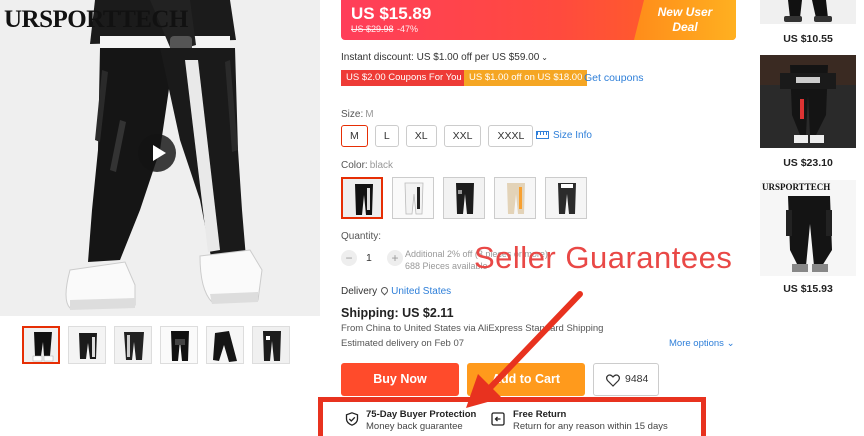  Describe the element at coordinates (408, 29) in the screenshot. I see `discount-percent: -47%` at that location.